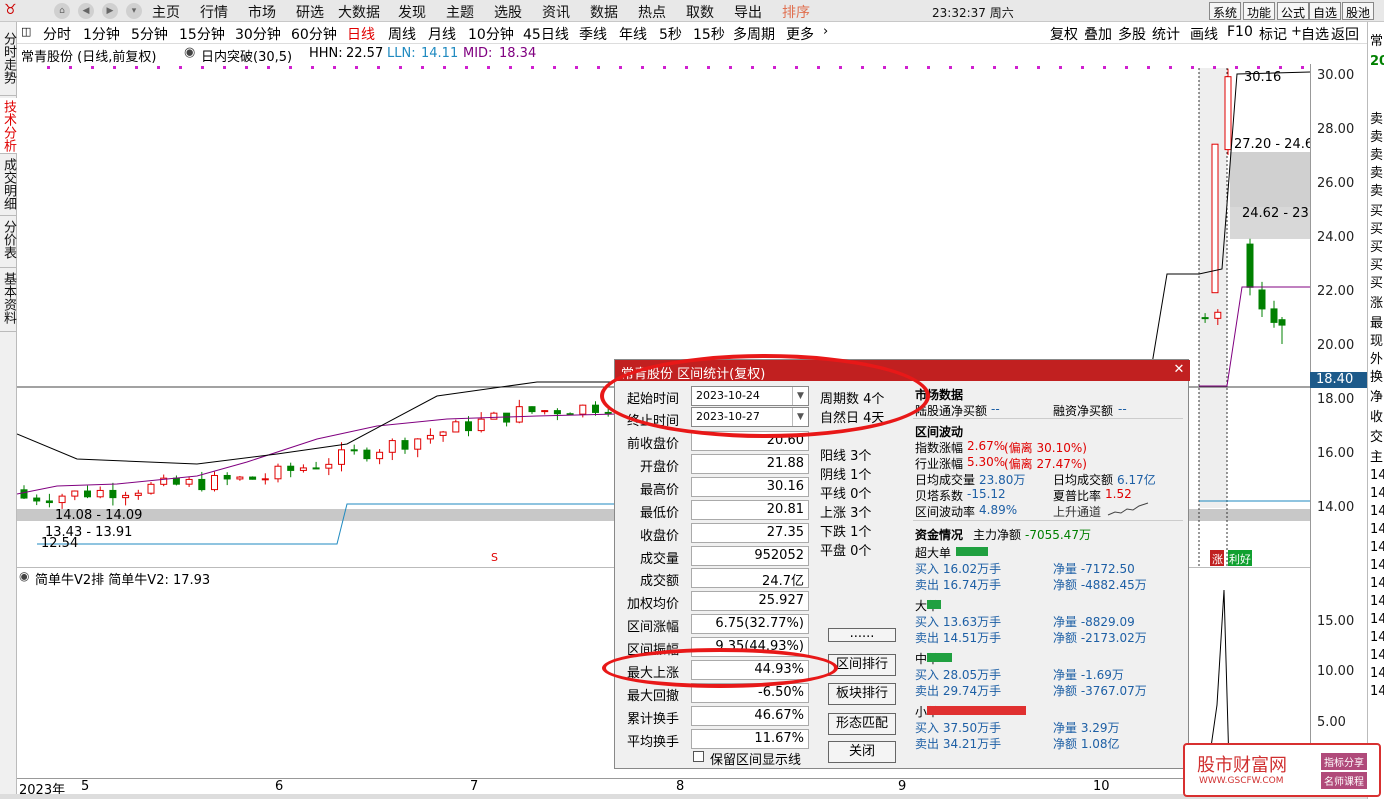  I want to click on close-button: 关闭, so click(862, 752).